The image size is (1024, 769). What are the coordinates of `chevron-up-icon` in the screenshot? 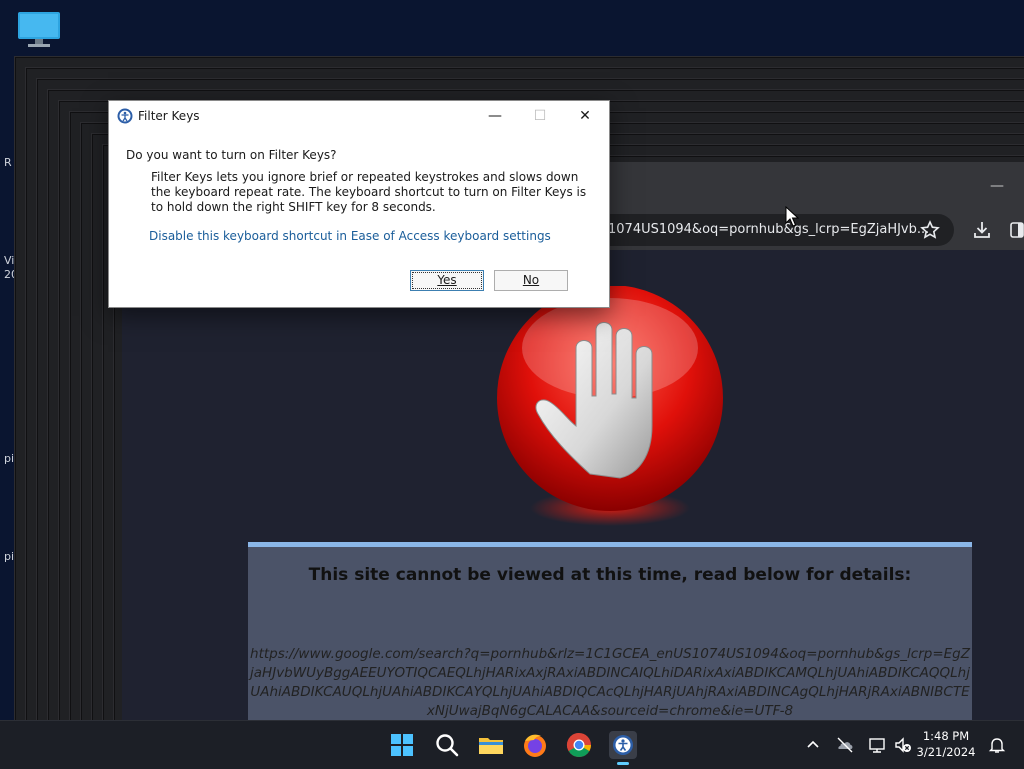 It's located at (813, 745).